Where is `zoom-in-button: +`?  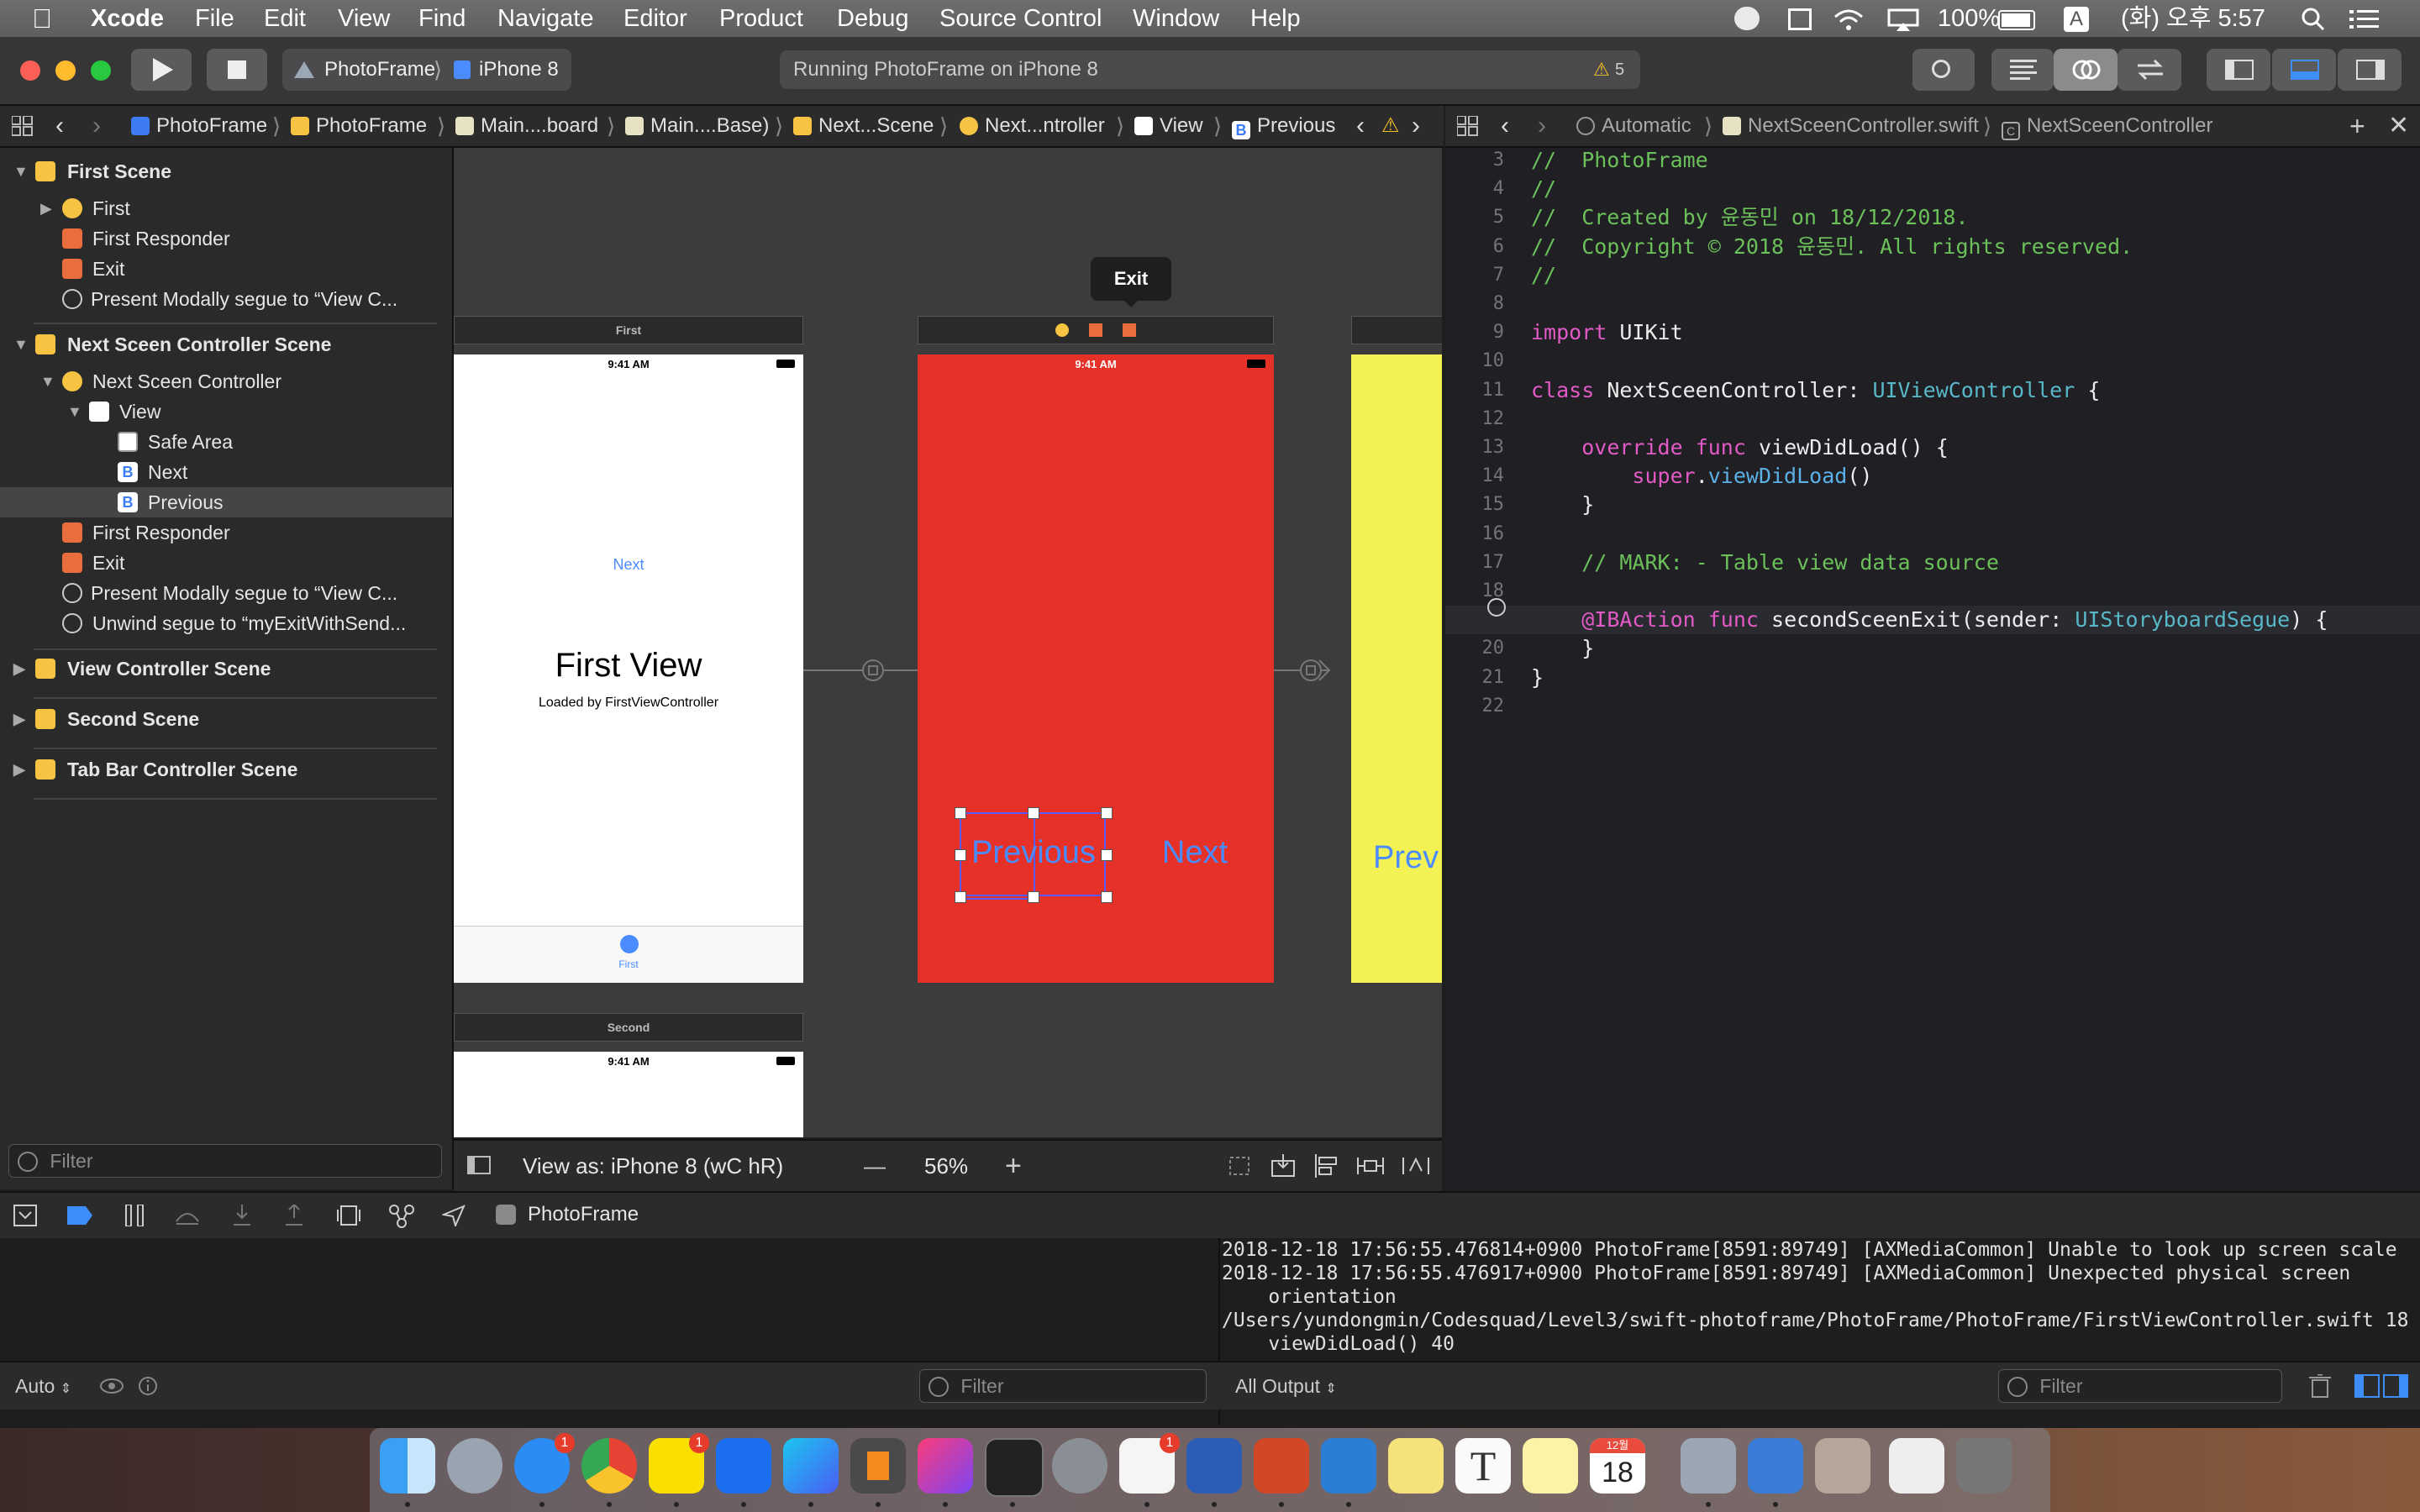 zoom-in-button: + is located at coordinates (1014, 1166).